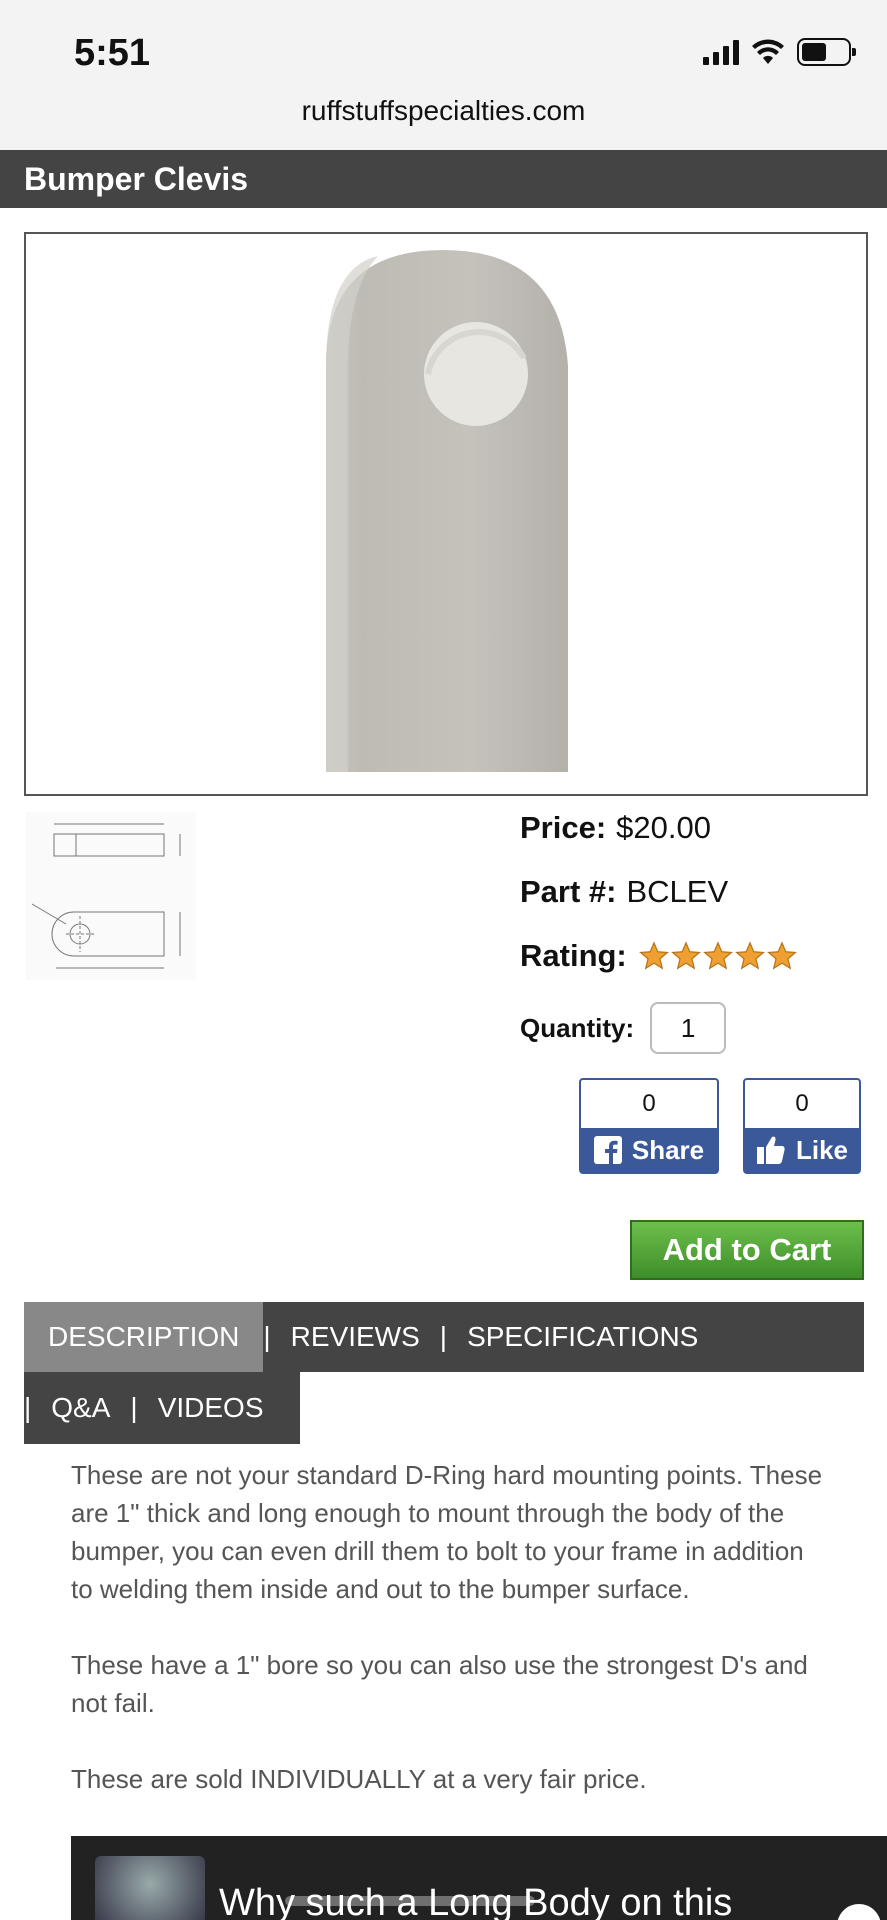 The image size is (887, 1920). I want to click on quantity-row: Quantity: 1, so click(623, 1028).